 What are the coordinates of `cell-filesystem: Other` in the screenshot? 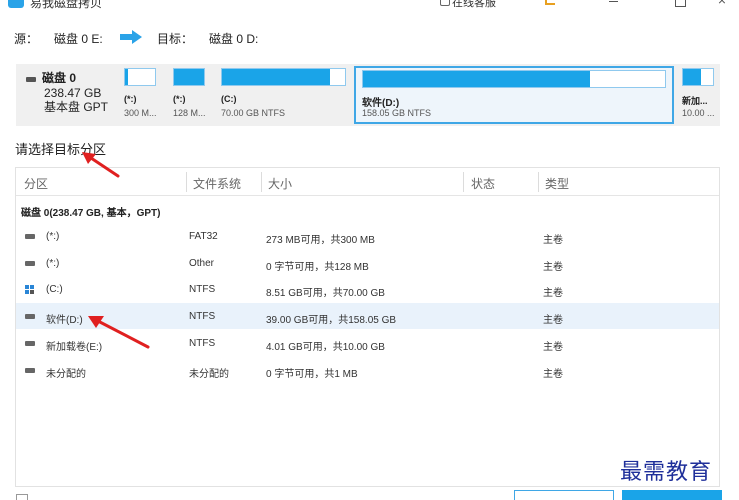 It's located at (202, 263).